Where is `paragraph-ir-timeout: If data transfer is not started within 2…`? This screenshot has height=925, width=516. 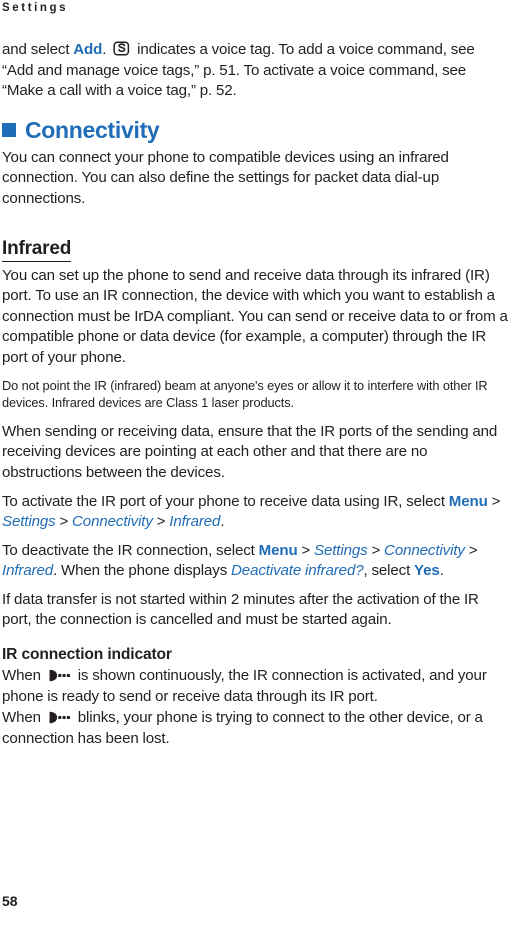 paragraph-ir-timeout: If data transfer is not started within 2… is located at coordinates (240, 609).